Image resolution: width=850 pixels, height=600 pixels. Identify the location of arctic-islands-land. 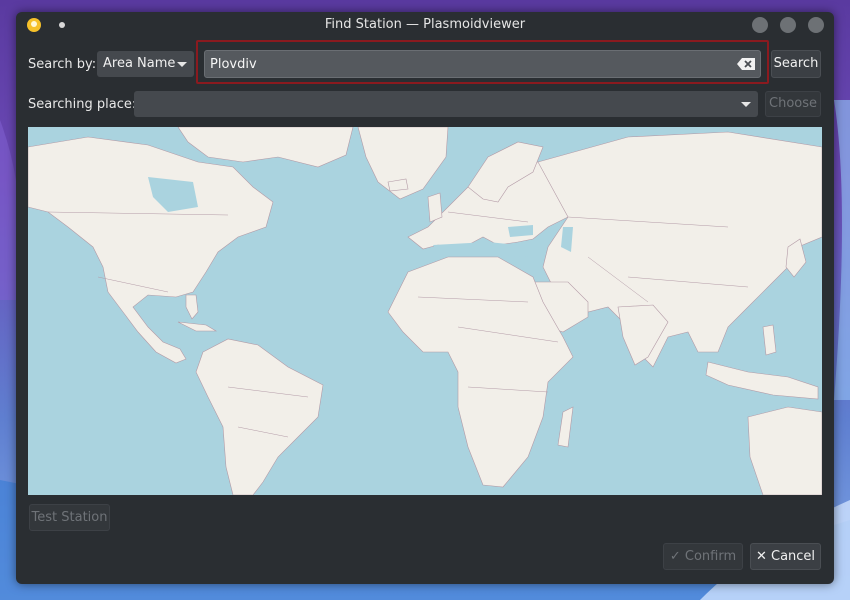
(265, 147).